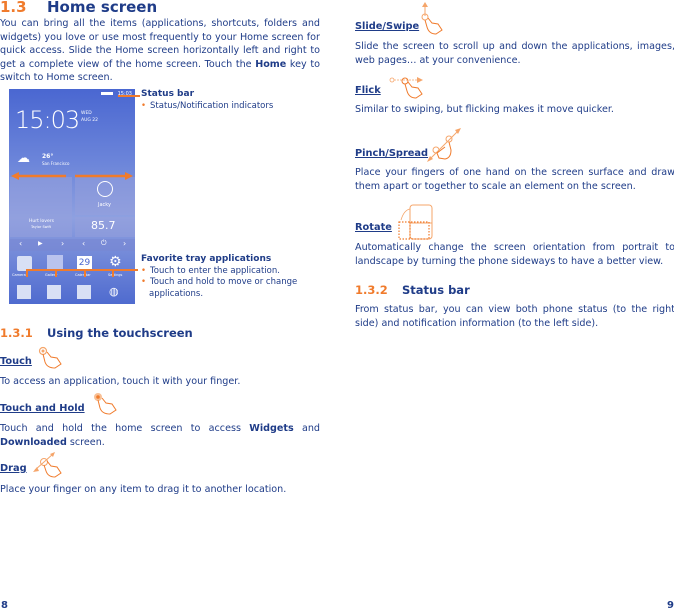 The width and height of the screenshot is (674, 614). Describe the element at coordinates (406, 88) in the screenshot. I see `flick-gesture-icon` at that location.